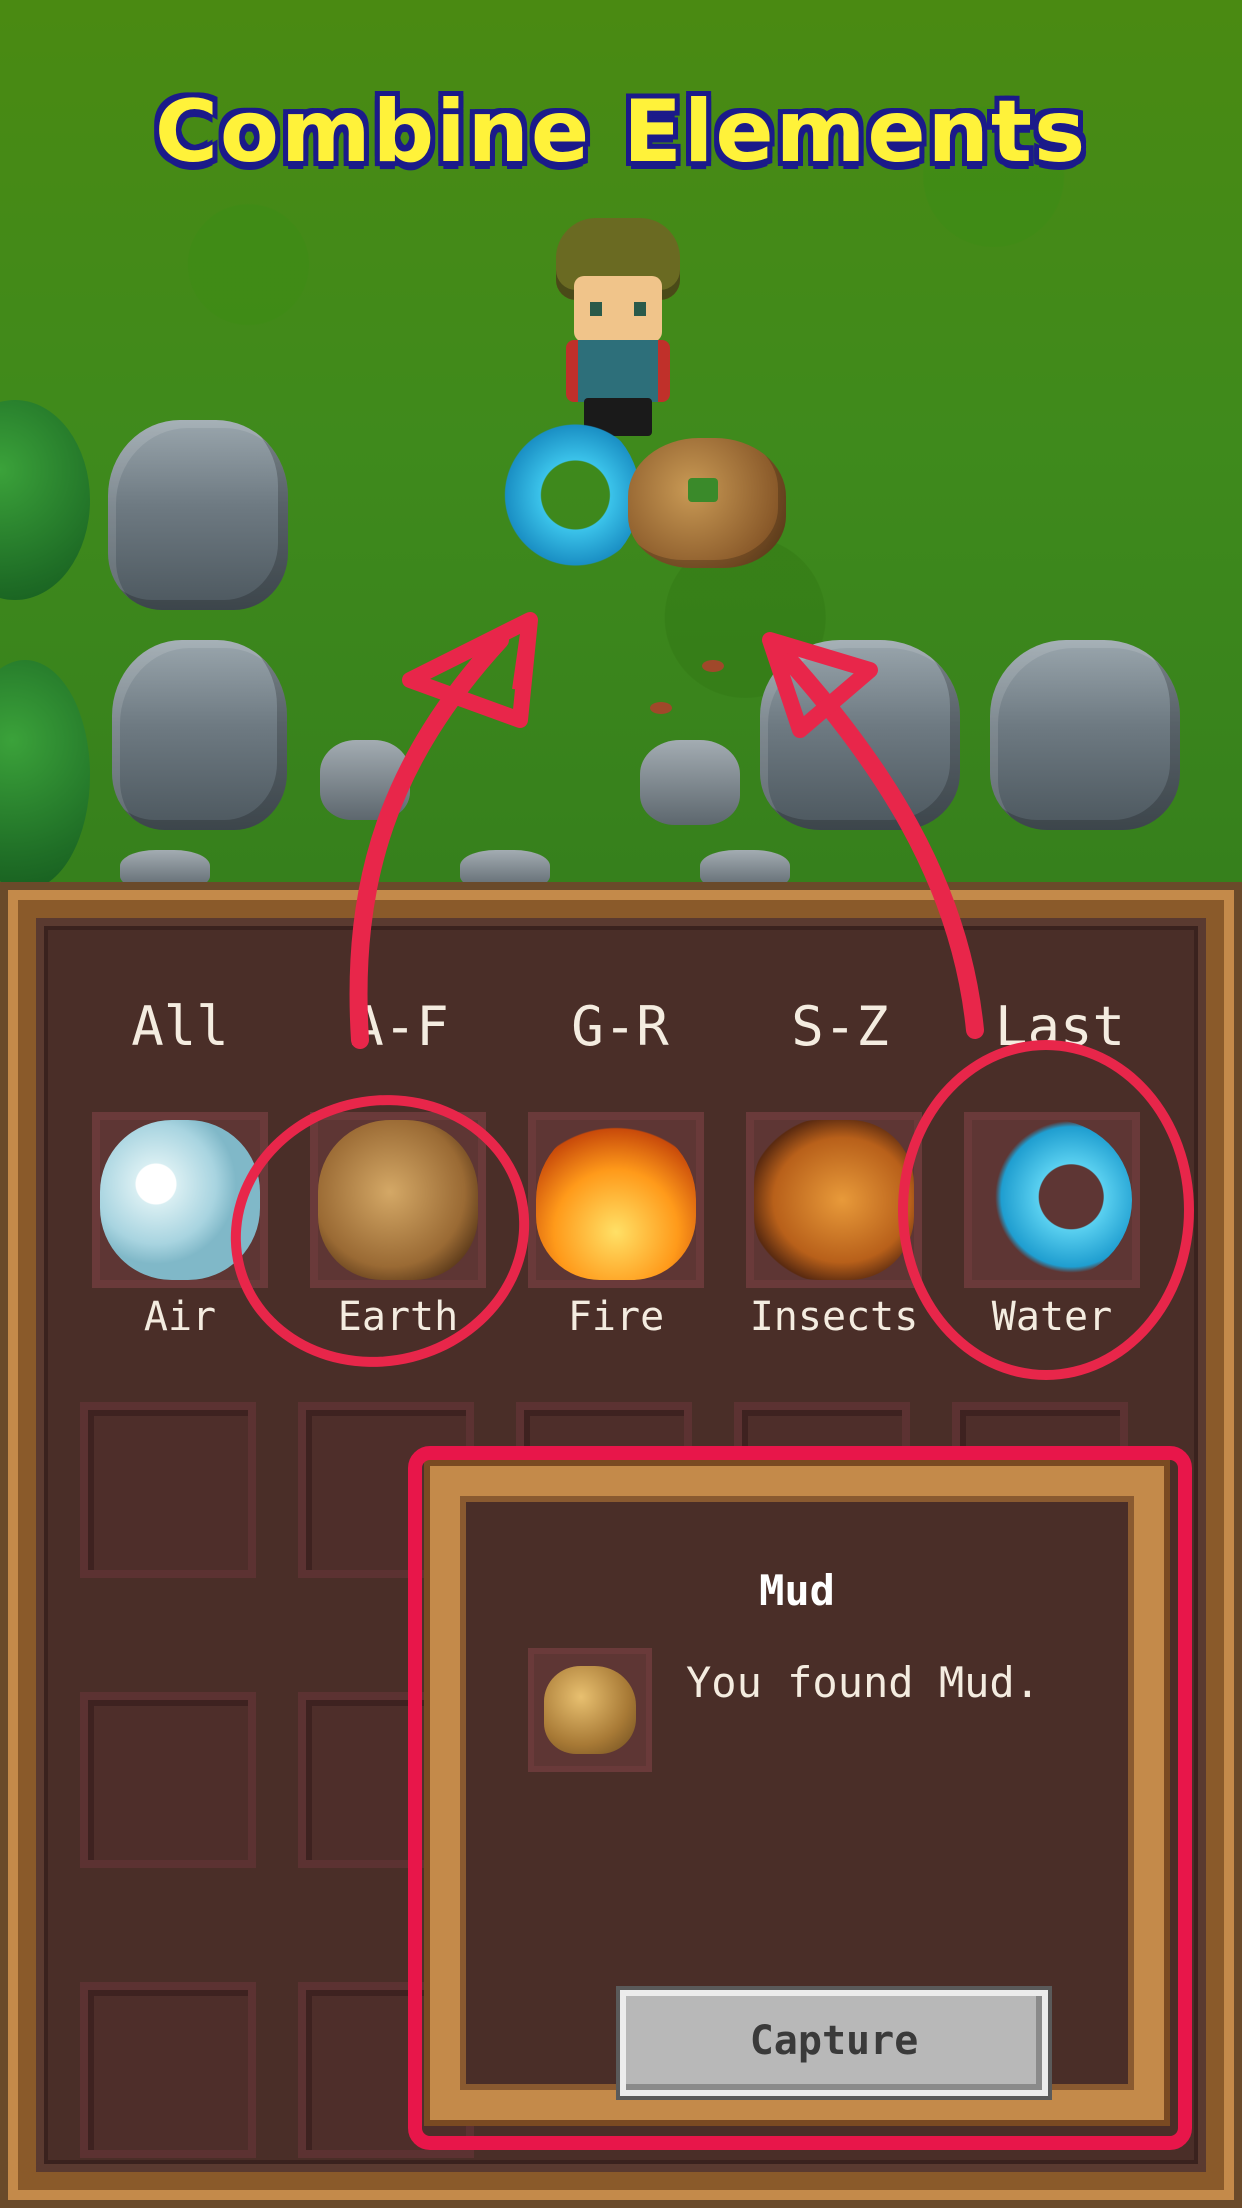  What do you see at coordinates (834, 1200) in the screenshot?
I see `insect-beetle-icon` at bounding box center [834, 1200].